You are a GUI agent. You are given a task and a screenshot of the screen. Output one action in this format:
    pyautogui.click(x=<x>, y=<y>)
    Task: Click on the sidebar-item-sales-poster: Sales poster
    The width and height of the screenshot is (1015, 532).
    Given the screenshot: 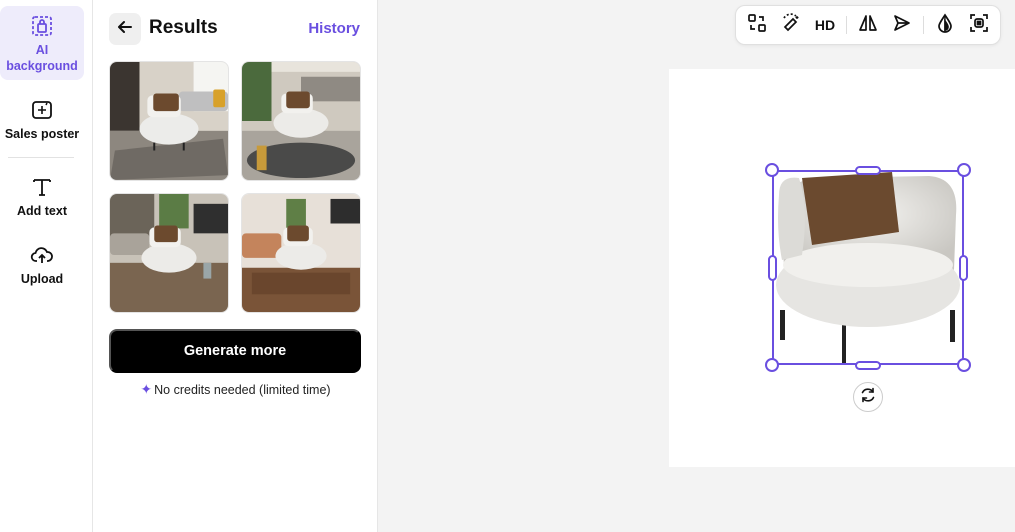 What is the action you would take?
    pyautogui.click(x=42, y=123)
    